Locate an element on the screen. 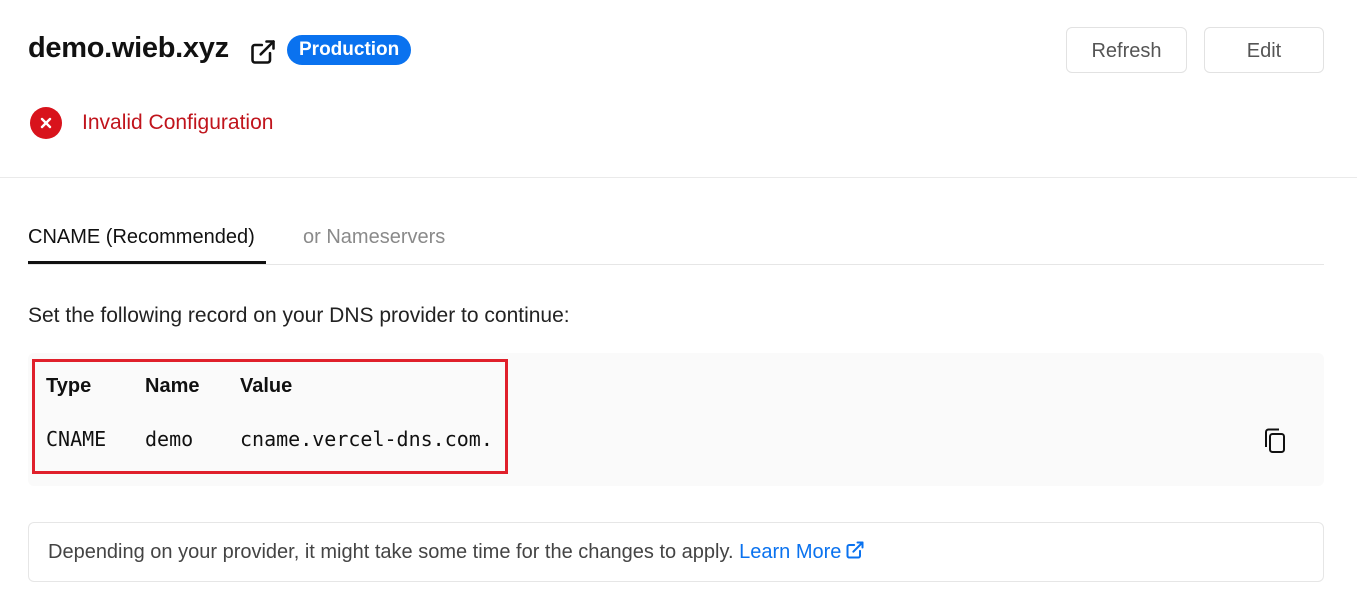  domain-title: demo.wieb.xyz is located at coordinates (128, 48).